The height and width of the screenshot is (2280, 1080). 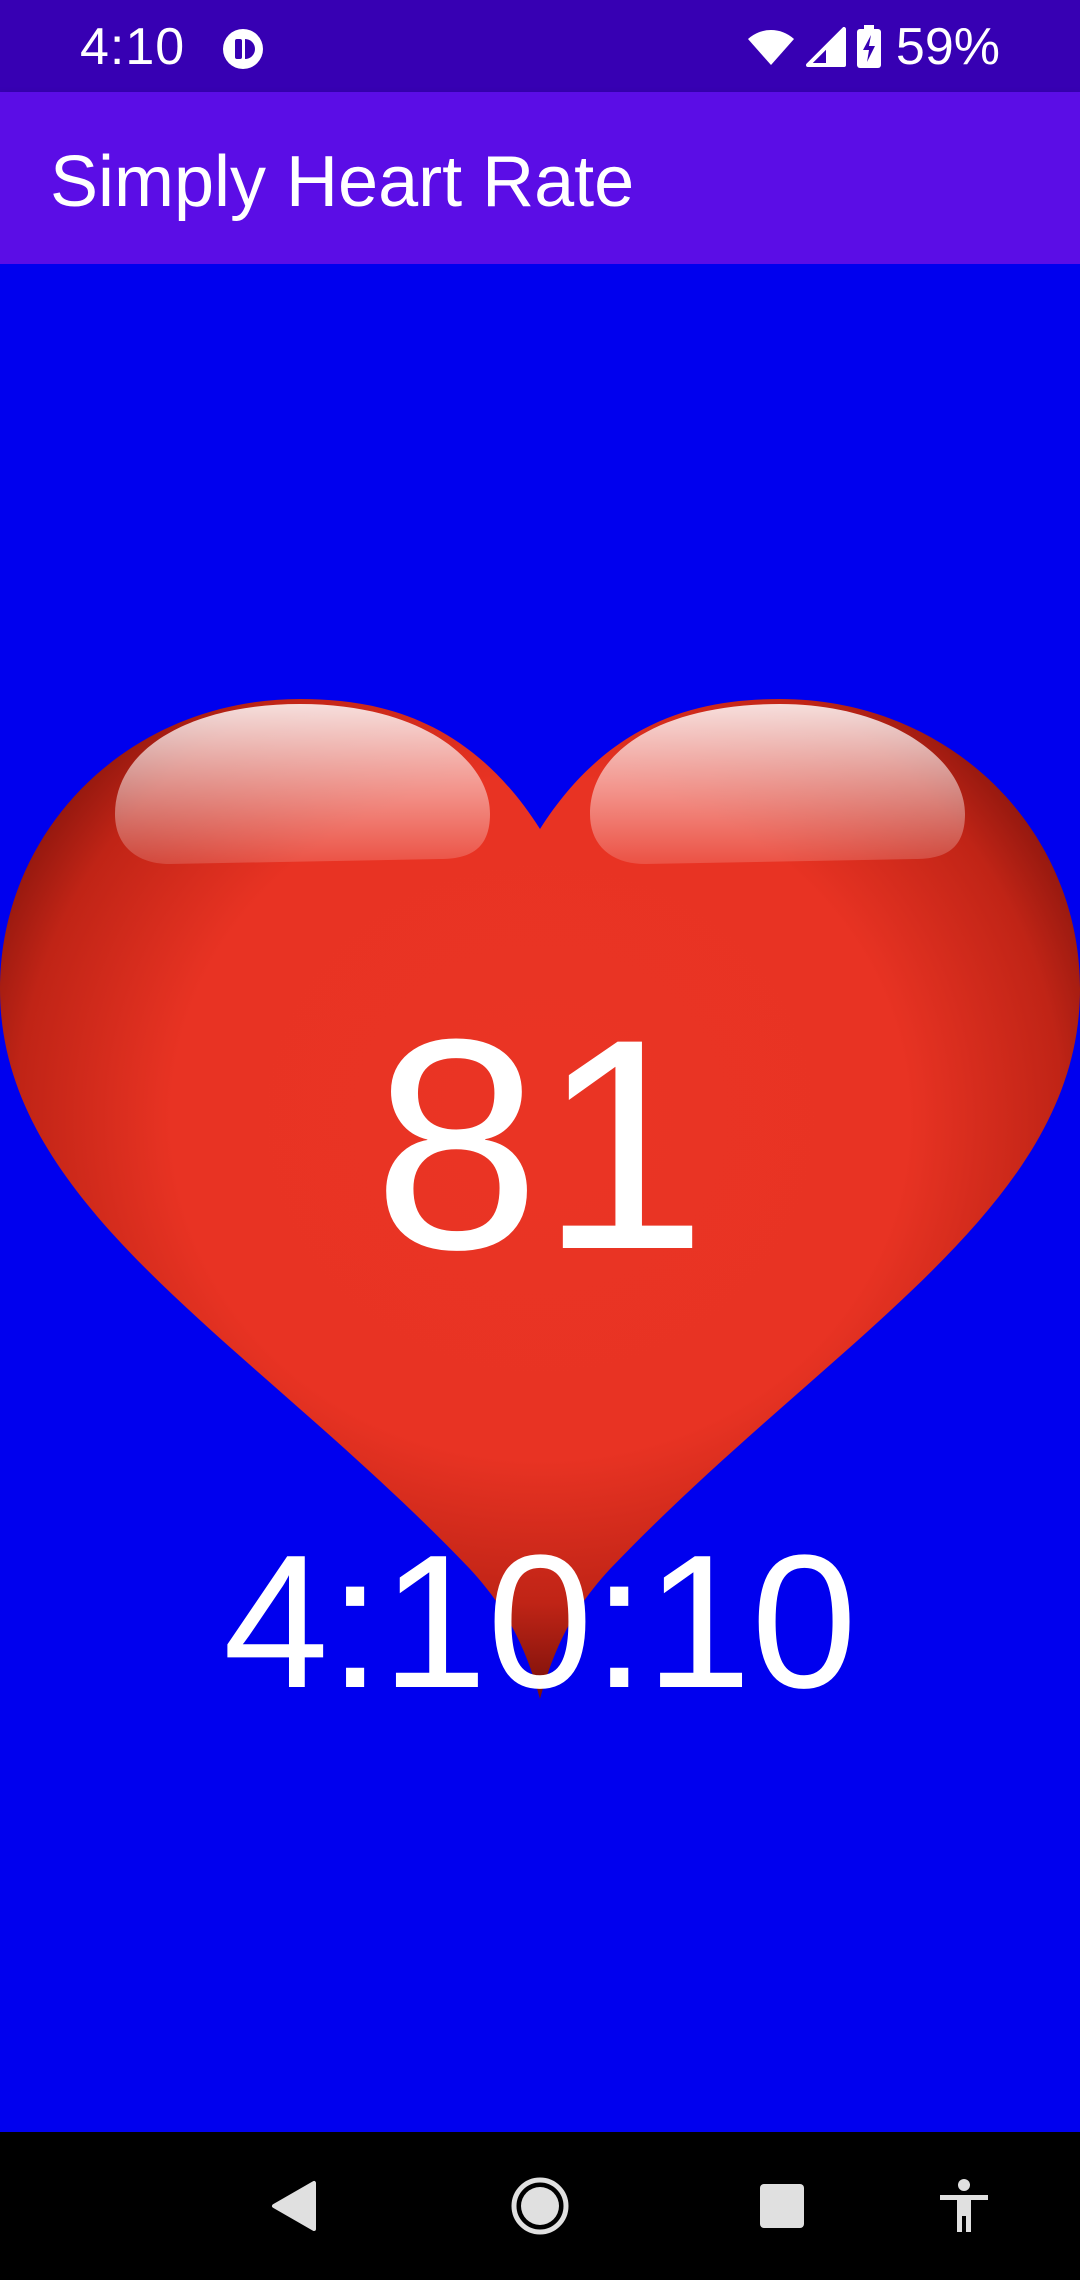 I want to click on back-icon, so click(x=294, y=2206).